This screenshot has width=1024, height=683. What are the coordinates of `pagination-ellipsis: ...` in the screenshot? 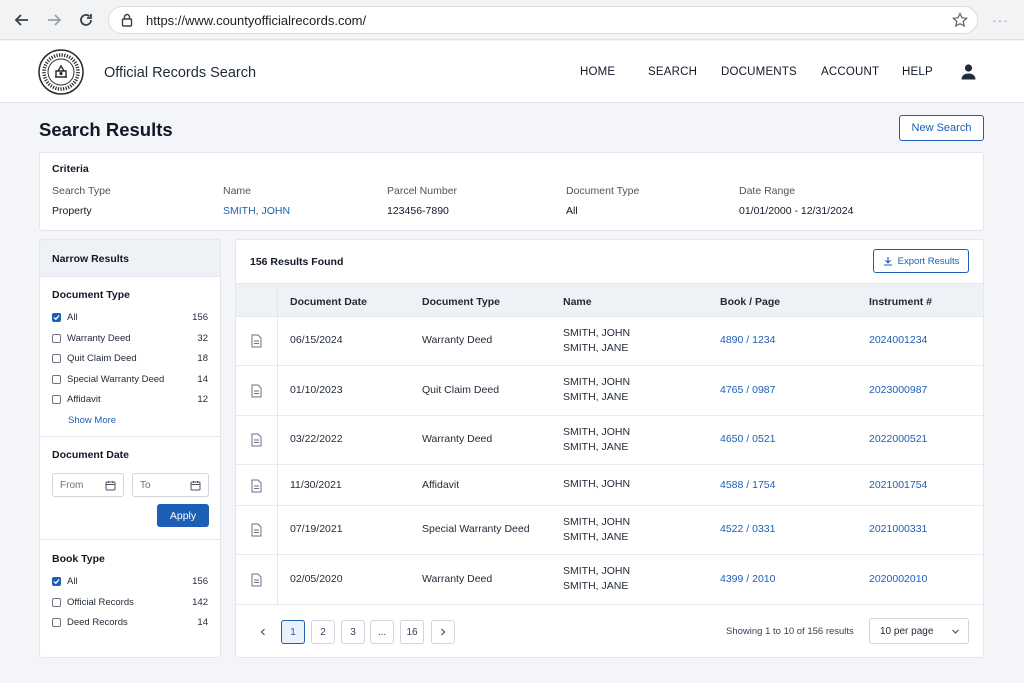 It's located at (382, 632).